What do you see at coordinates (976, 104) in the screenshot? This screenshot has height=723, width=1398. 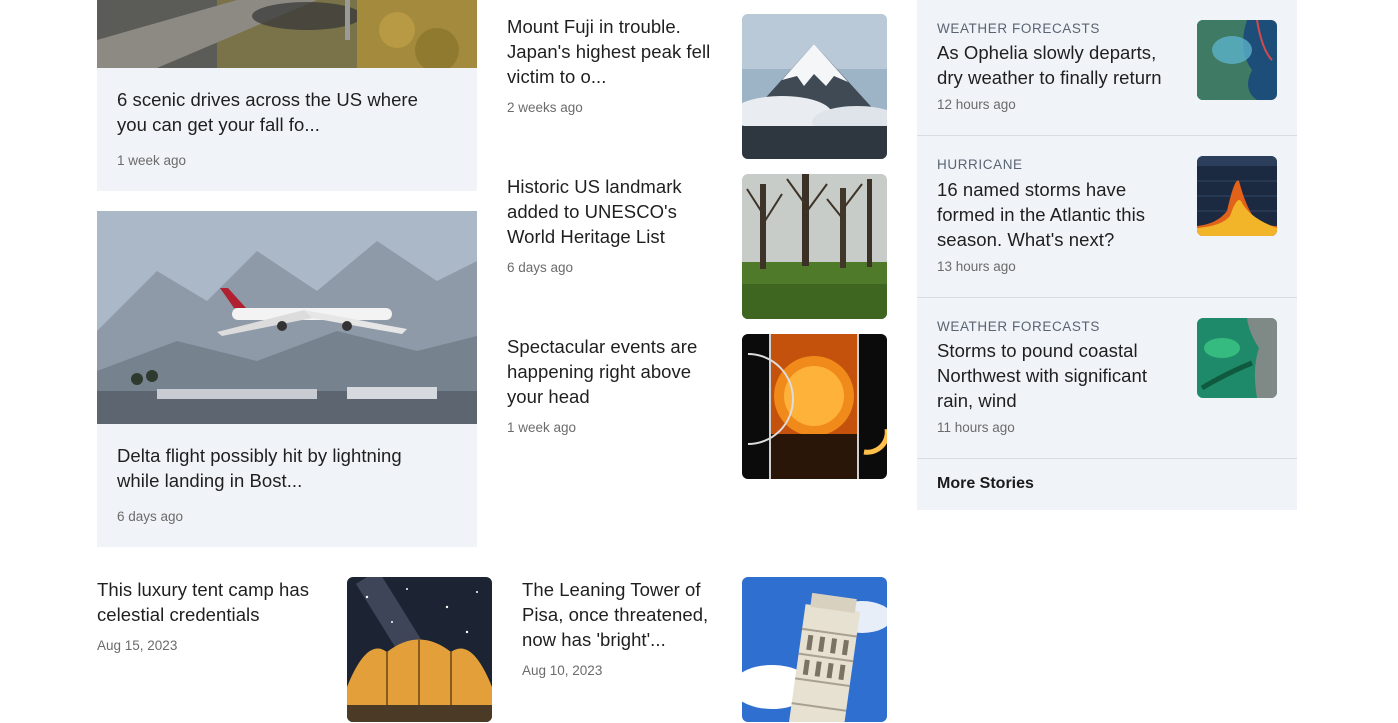 I see `story-timestamp: 12 hours ago` at bounding box center [976, 104].